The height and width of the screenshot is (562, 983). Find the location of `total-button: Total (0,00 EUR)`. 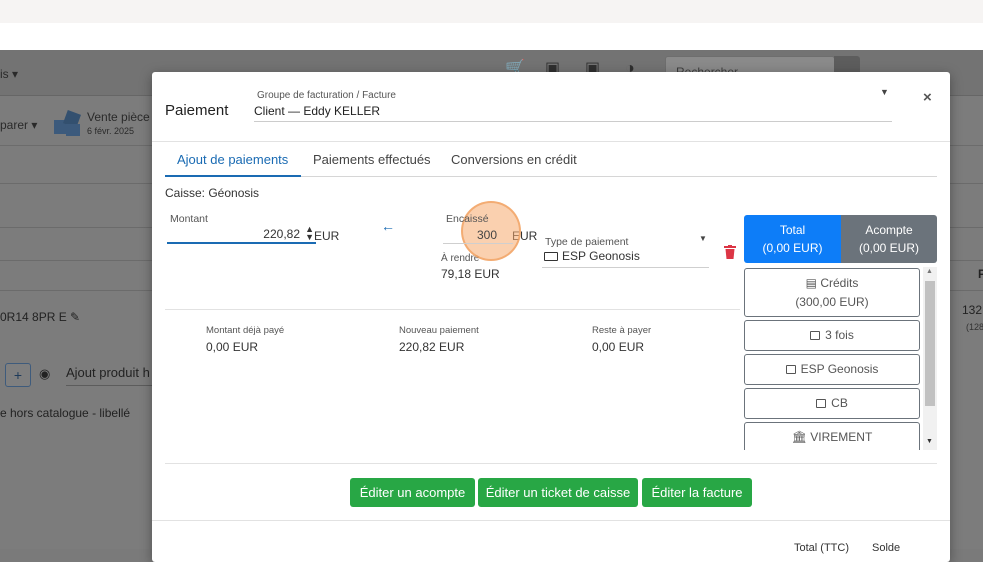

total-button: Total (0,00 EUR) is located at coordinates (792, 239).